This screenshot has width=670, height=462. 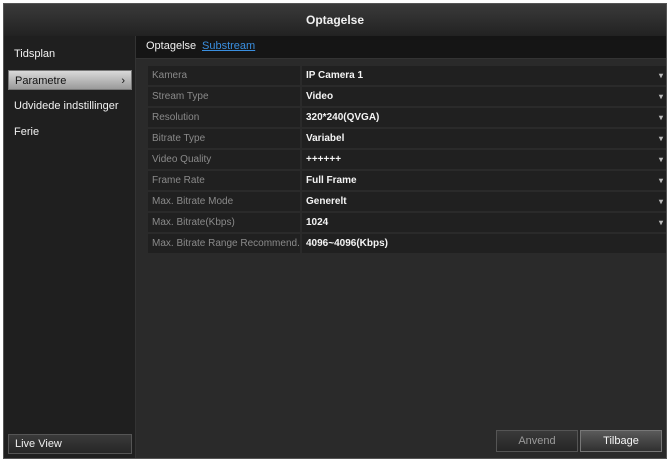 What do you see at coordinates (320, 96) in the screenshot?
I see `field-value: Video` at bounding box center [320, 96].